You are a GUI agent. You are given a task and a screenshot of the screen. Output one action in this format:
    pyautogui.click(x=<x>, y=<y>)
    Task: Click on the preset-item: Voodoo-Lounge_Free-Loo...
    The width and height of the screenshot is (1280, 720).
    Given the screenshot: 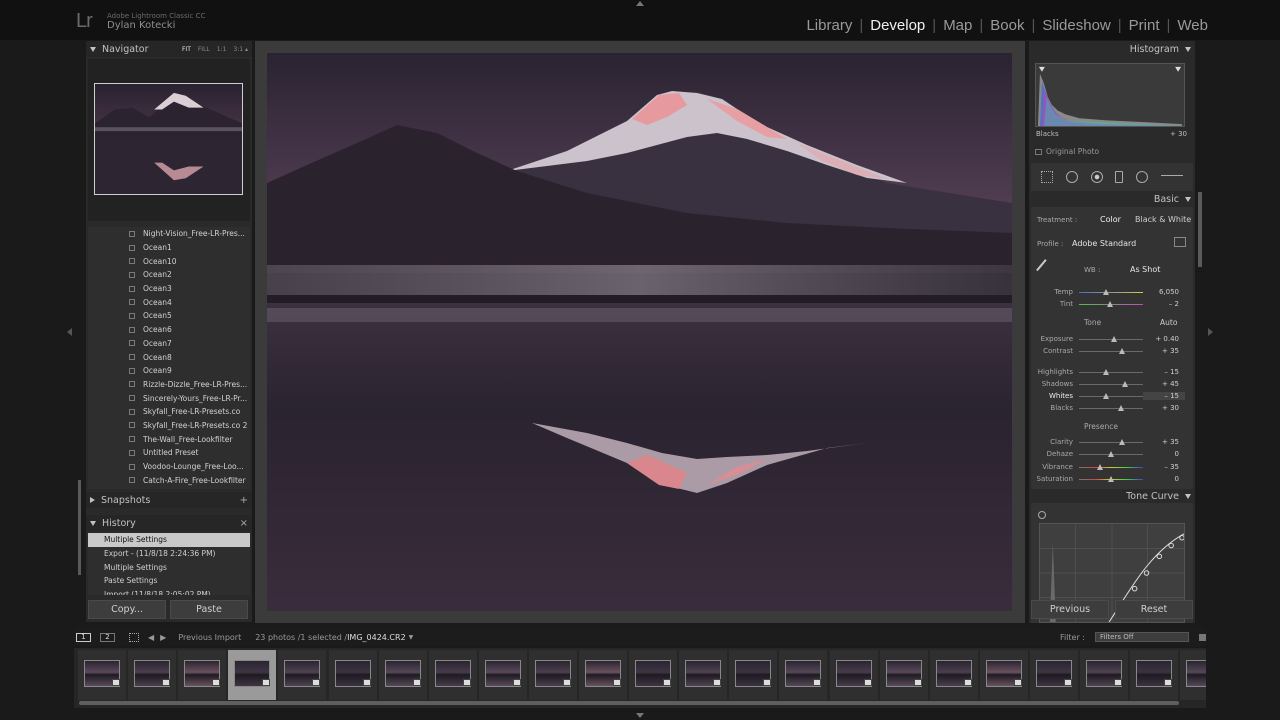 What is the action you would take?
    pyautogui.click(x=169, y=467)
    